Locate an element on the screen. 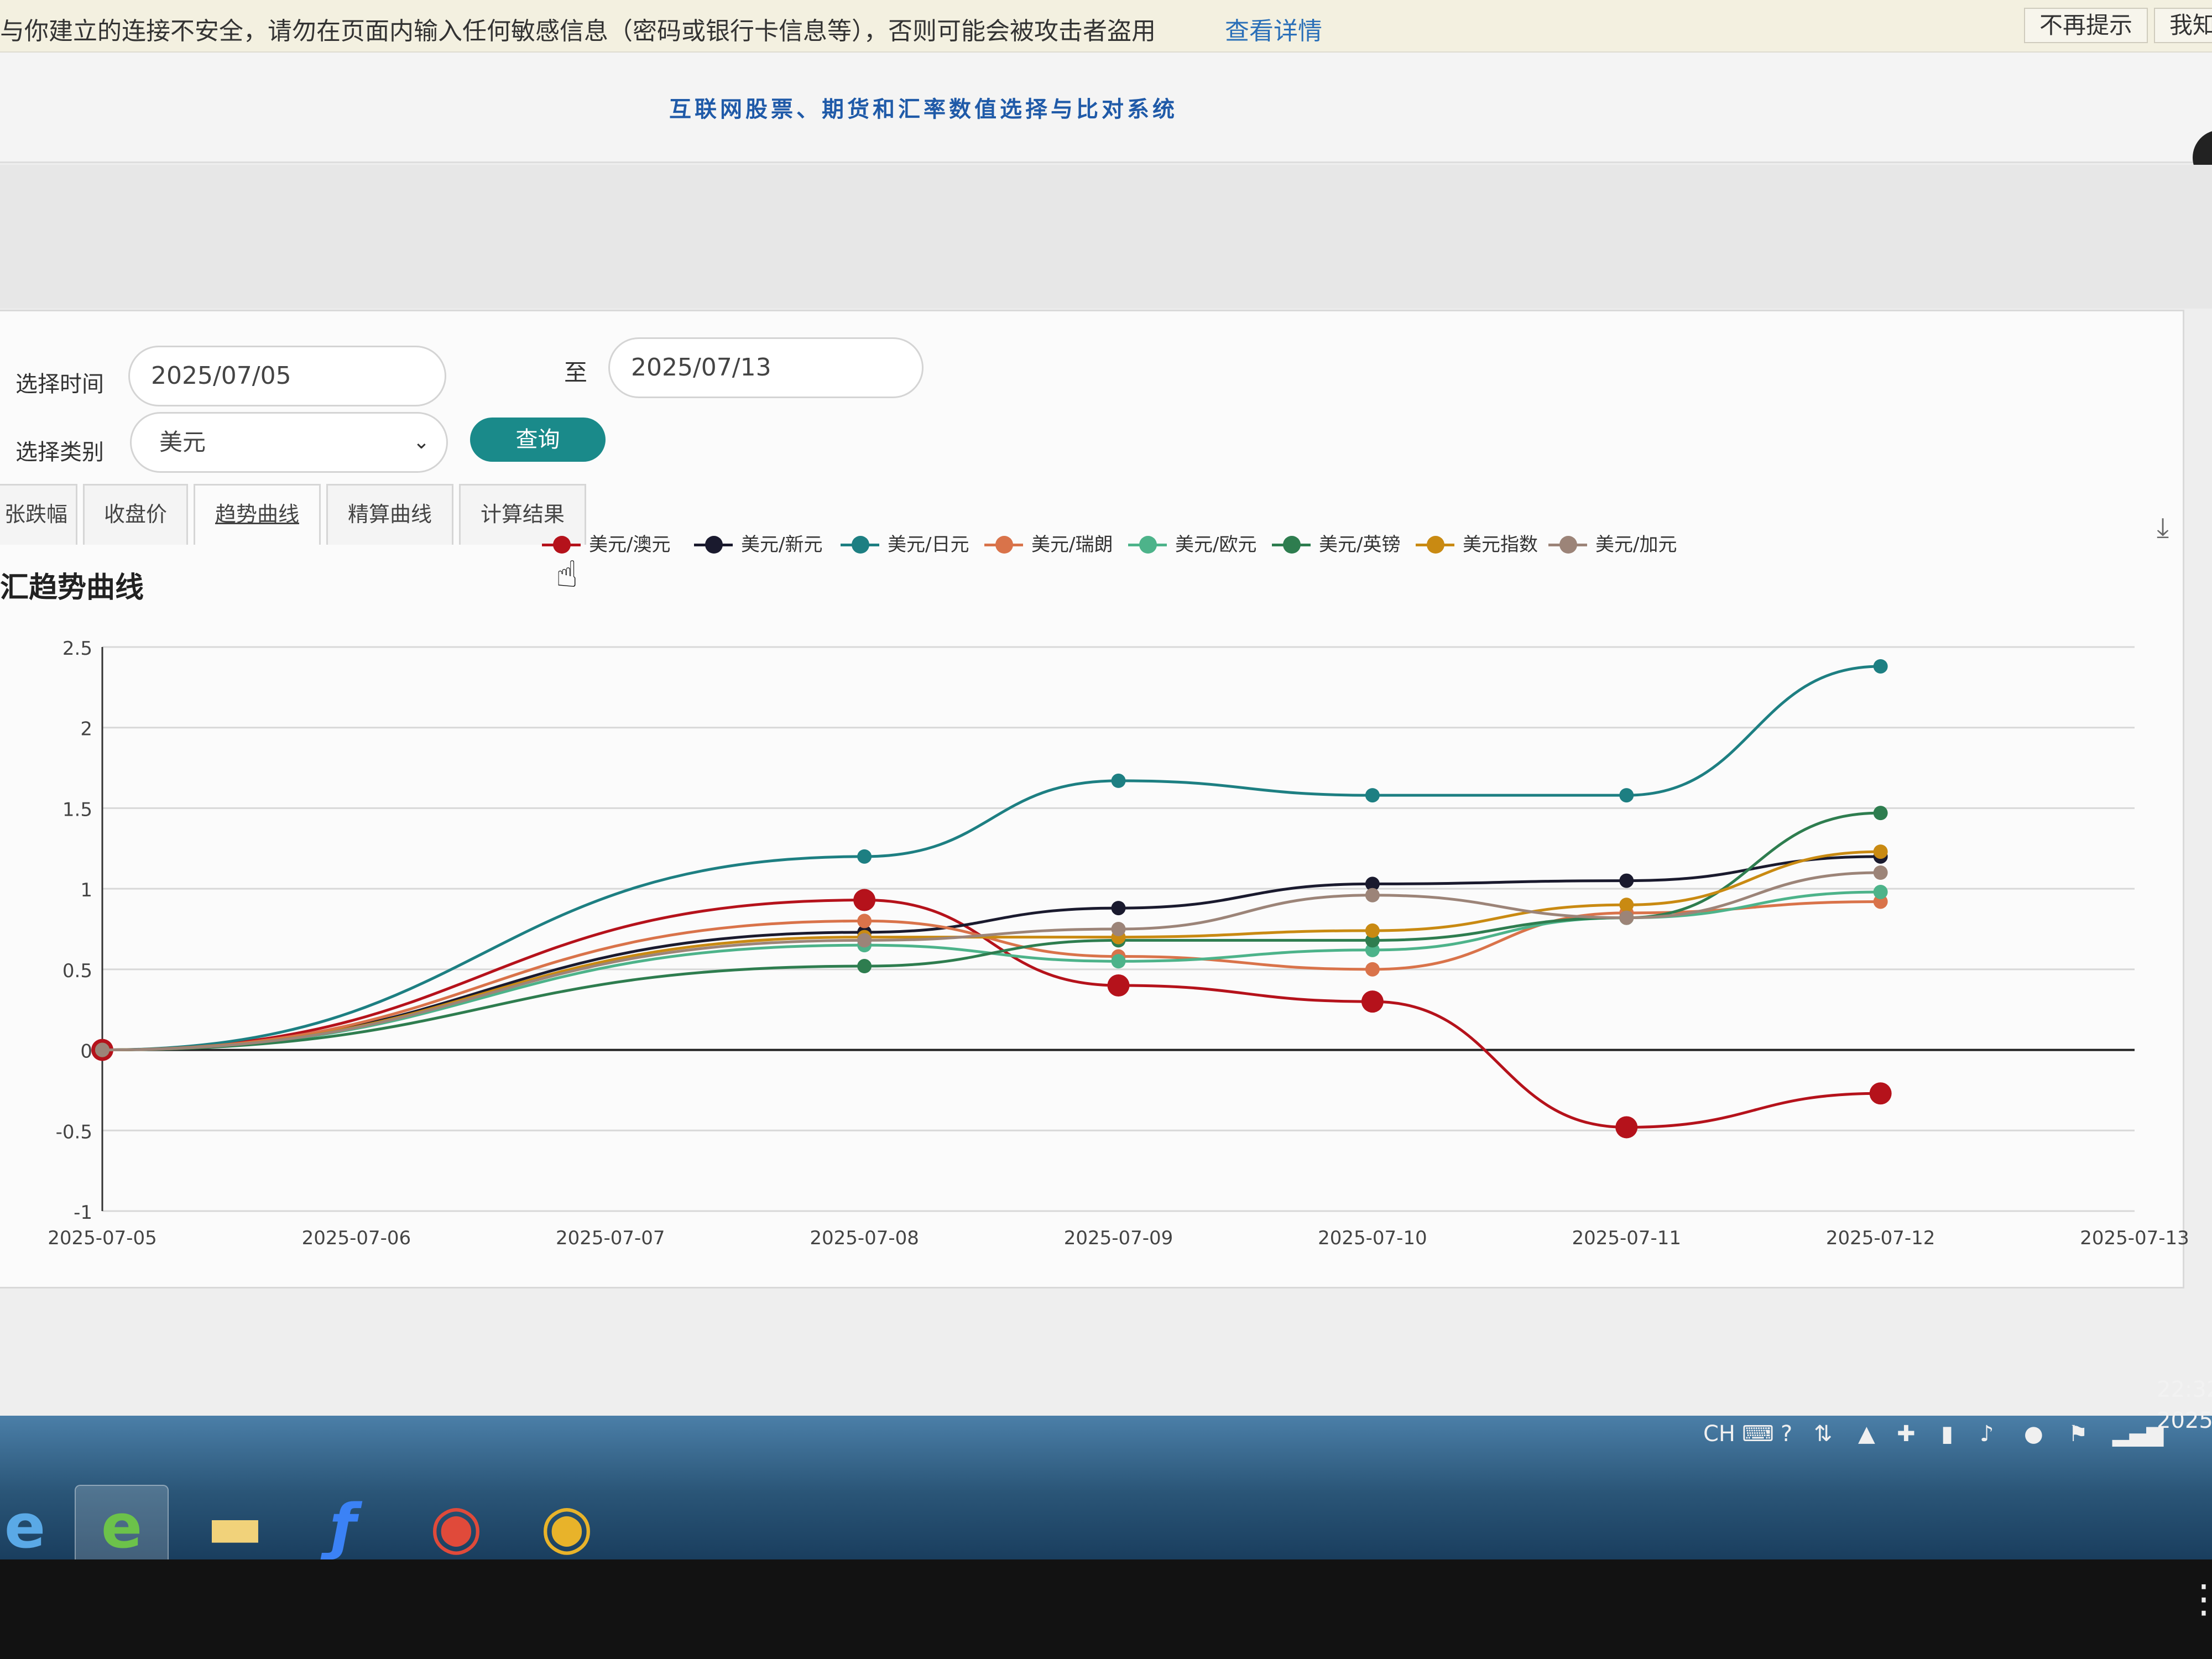 This screenshot has width=2212, height=1659. end-date-input: 2025/07/13 is located at coordinates (766, 368).